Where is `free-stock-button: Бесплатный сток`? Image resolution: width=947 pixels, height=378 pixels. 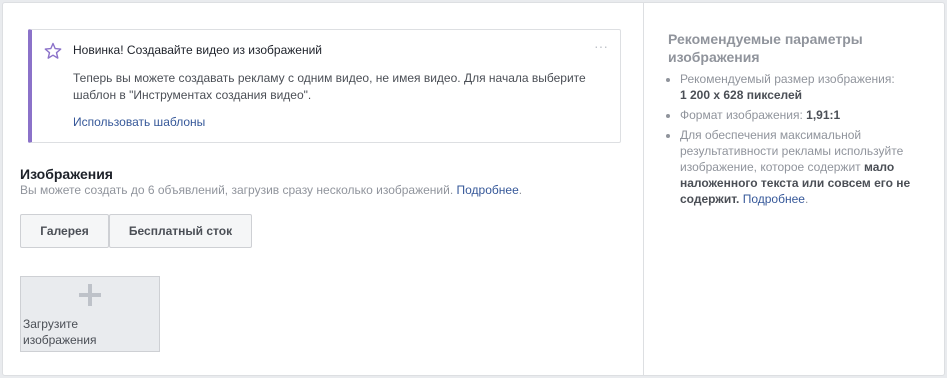 free-stock-button: Бесплатный сток is located at coordinates (180, 231).